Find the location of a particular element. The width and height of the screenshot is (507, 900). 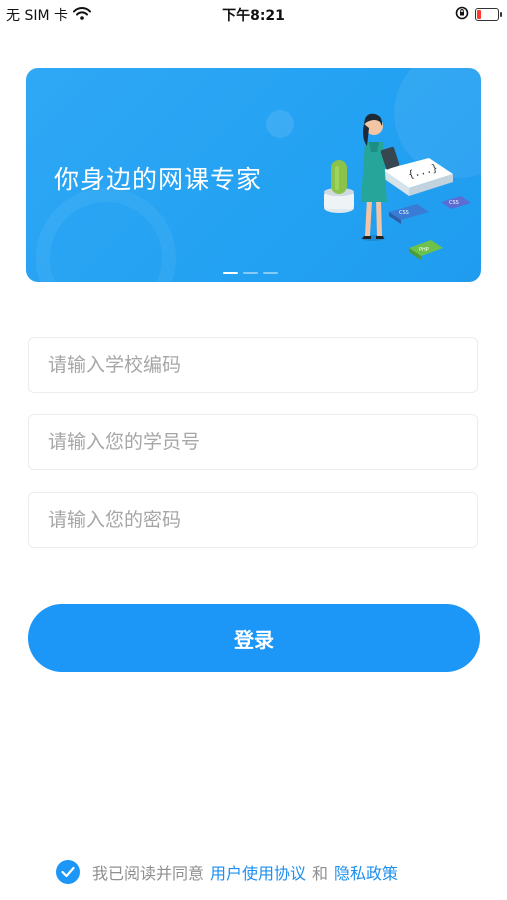

banner-title: 你身边的网课专家 is located at coordinates (158, 179).